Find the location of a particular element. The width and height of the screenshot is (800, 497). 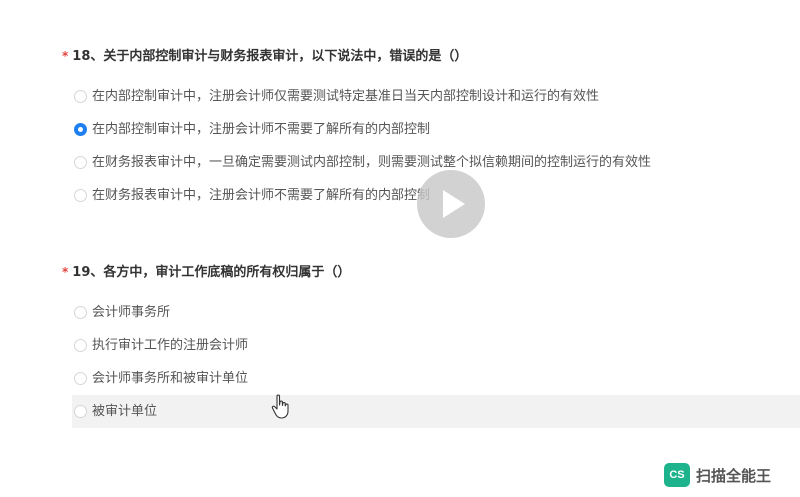

radio-checked-icon is located at coordinates (80, 129).